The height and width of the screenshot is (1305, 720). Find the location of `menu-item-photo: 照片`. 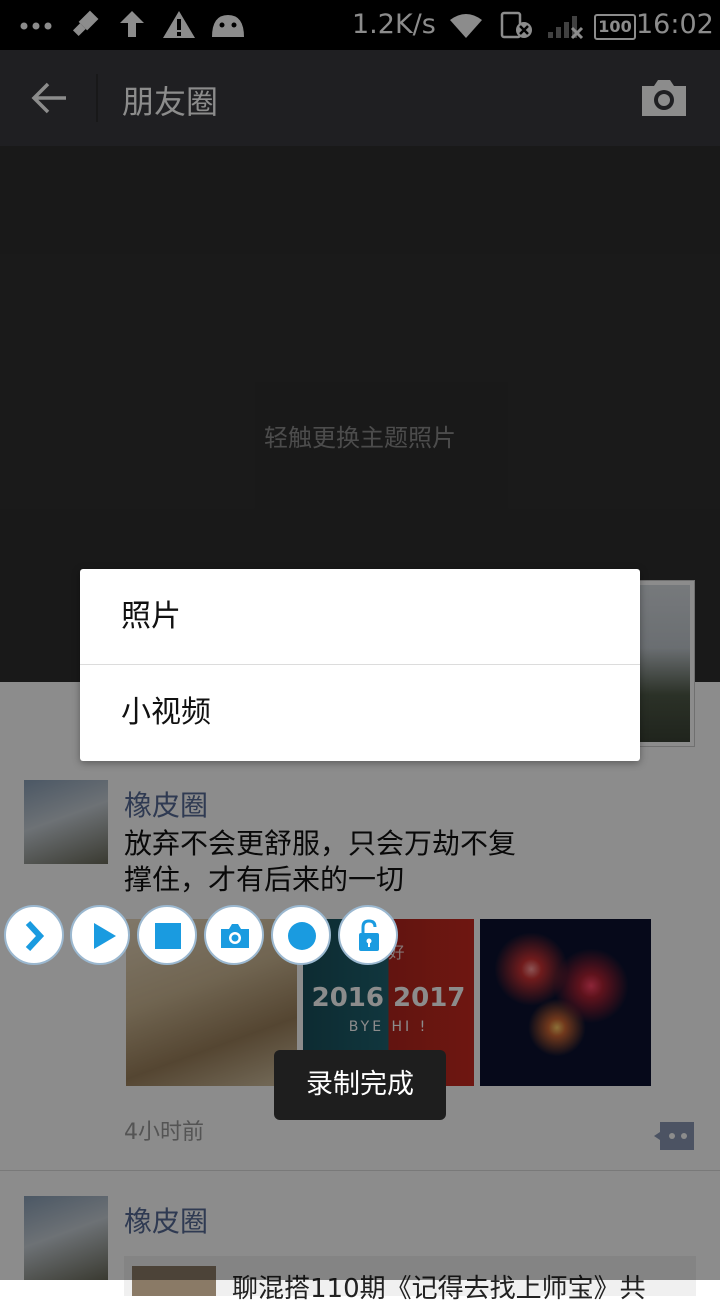

menu-item-photo: 照片 is located at coordinates (360, 616).